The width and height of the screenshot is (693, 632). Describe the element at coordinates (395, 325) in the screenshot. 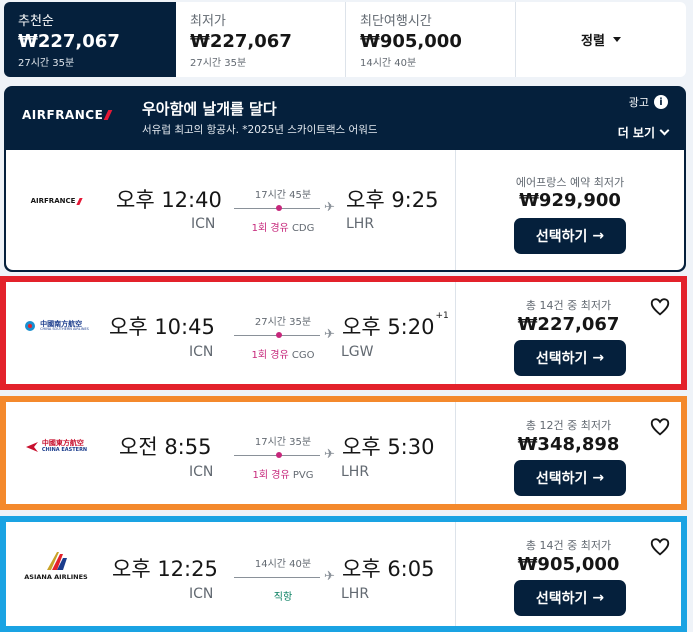

I see `arrival-time: 오후 5:20+1` at that location.